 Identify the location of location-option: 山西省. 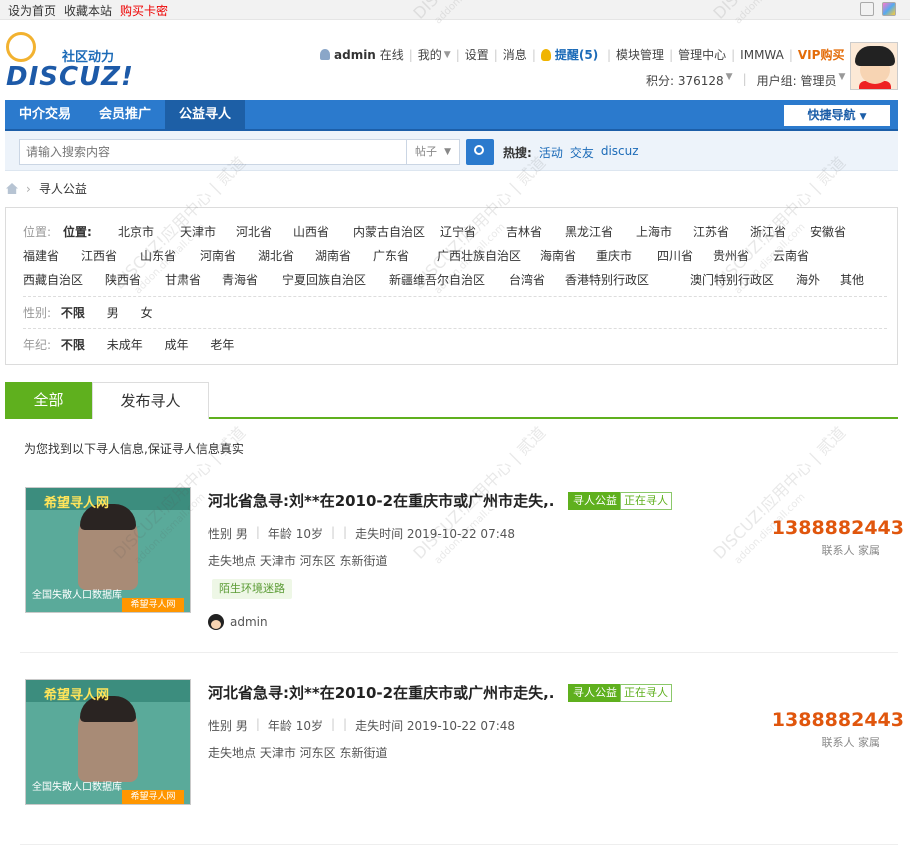
(311, 231).